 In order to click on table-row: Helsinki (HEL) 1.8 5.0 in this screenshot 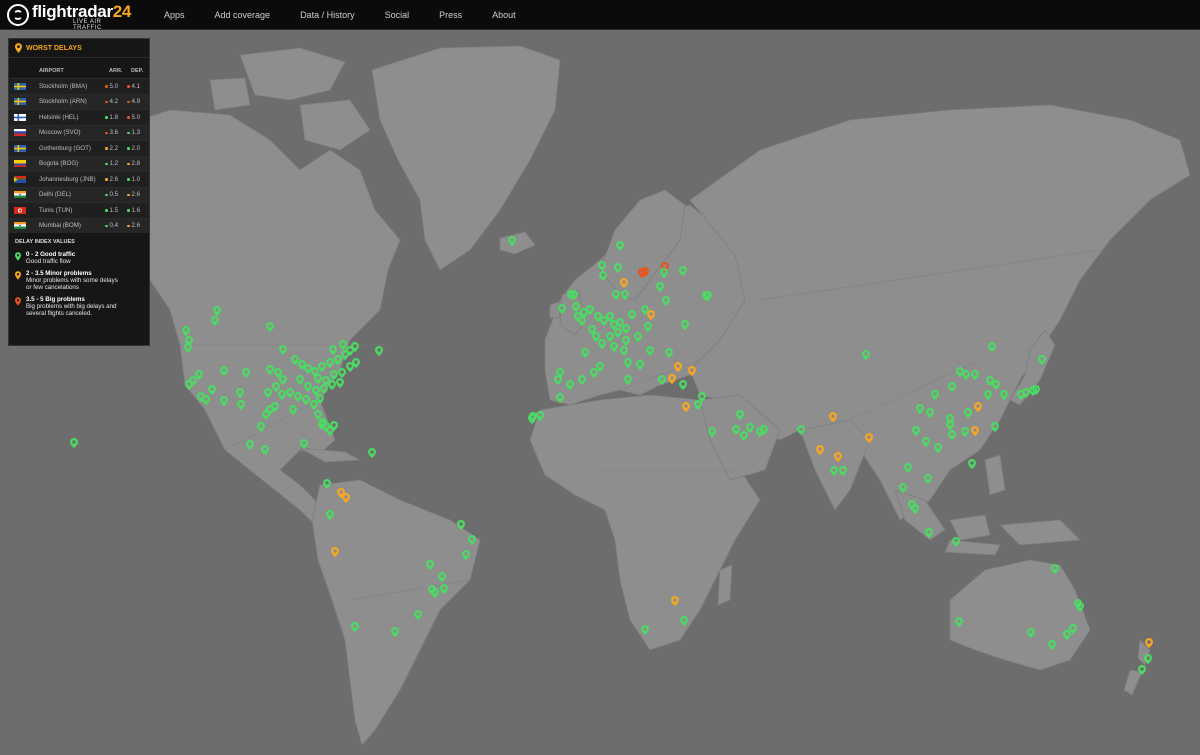, I will do `click(79, 117)`.